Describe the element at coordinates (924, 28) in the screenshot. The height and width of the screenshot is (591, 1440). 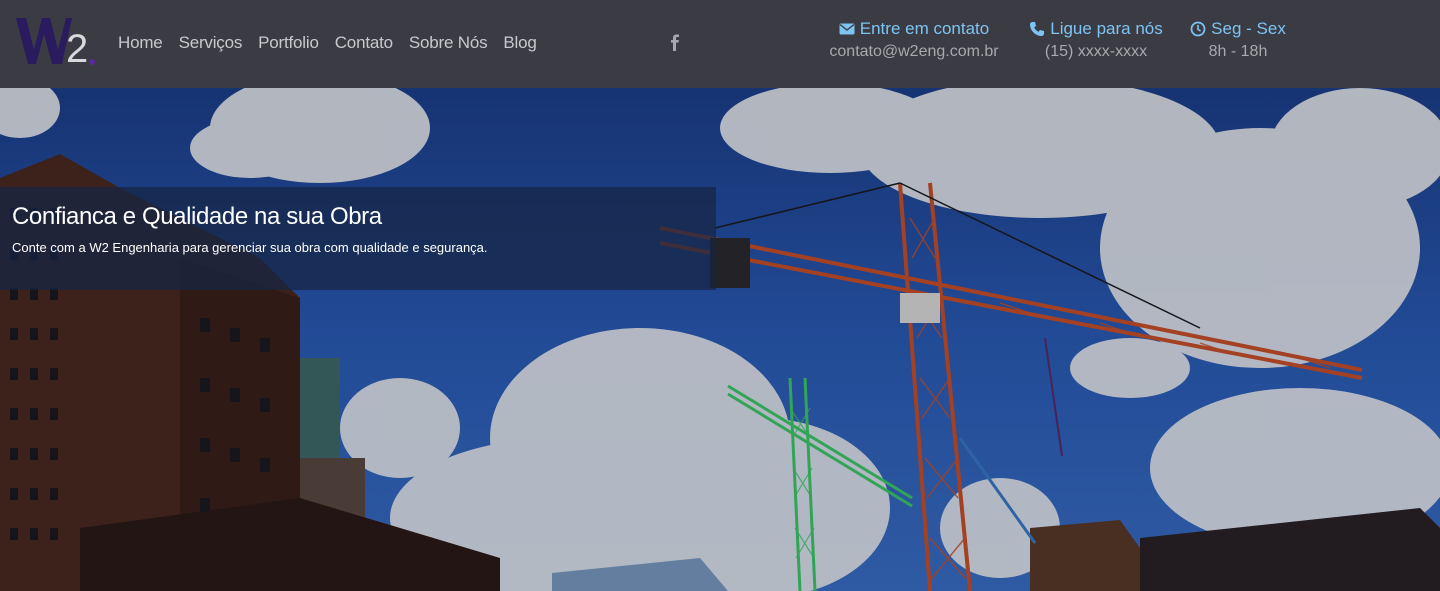
I see `contact-email-title: Entre em contato` at that location.